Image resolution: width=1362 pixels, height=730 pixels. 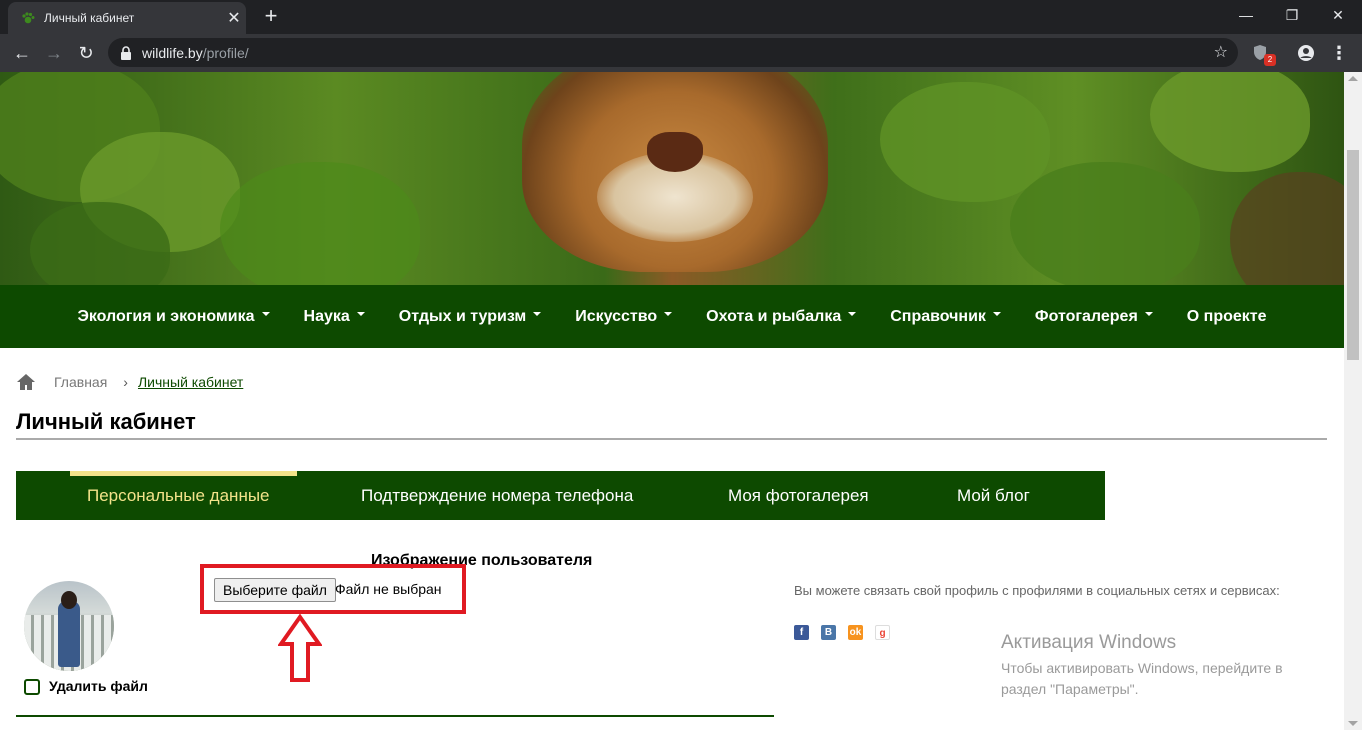 What do you see at coordinates (1306, 53) in the screenshot?
I see `profile-icon` at bounding box center [1306, 53].